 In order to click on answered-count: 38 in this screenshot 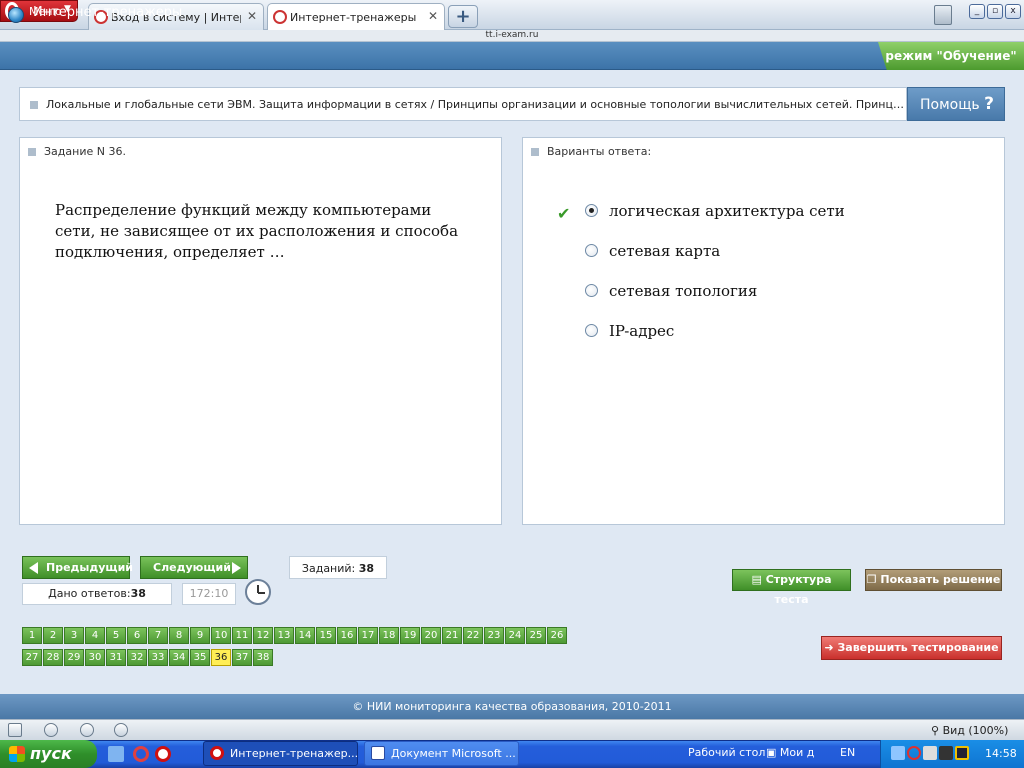, I will do `click(138, 593)`.